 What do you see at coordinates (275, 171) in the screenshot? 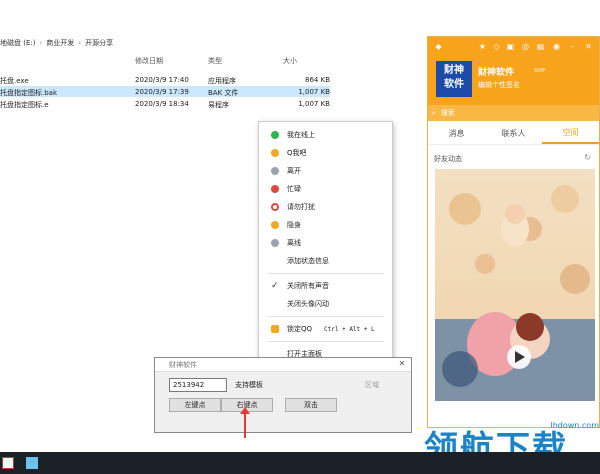
I see `away-icon` at bounding box center [275, 171].